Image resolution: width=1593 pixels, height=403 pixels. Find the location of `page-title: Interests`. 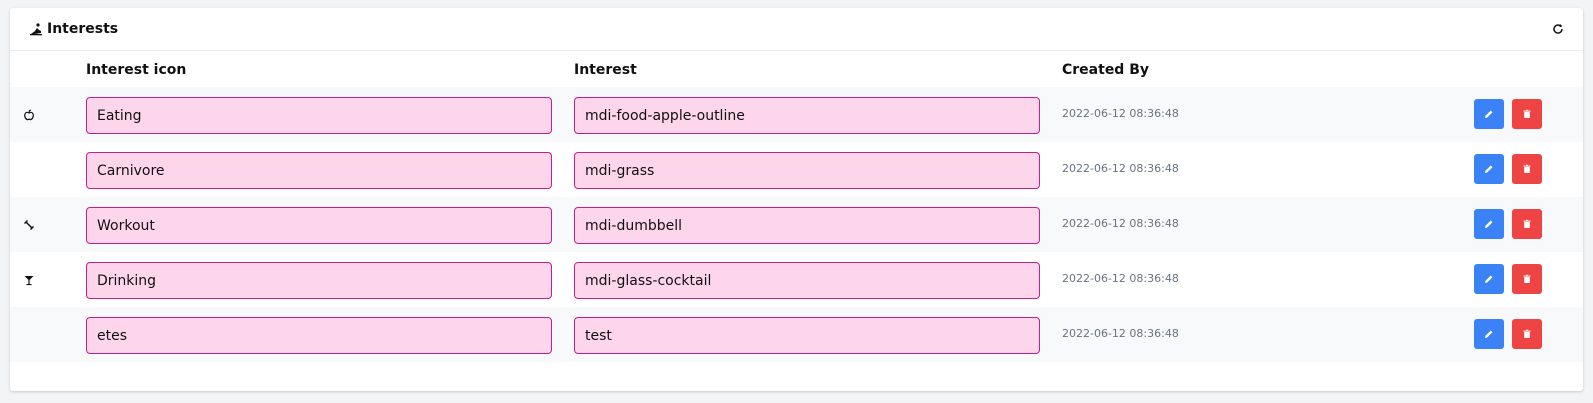

page-title: Interests is located at coordinates (83, 29).